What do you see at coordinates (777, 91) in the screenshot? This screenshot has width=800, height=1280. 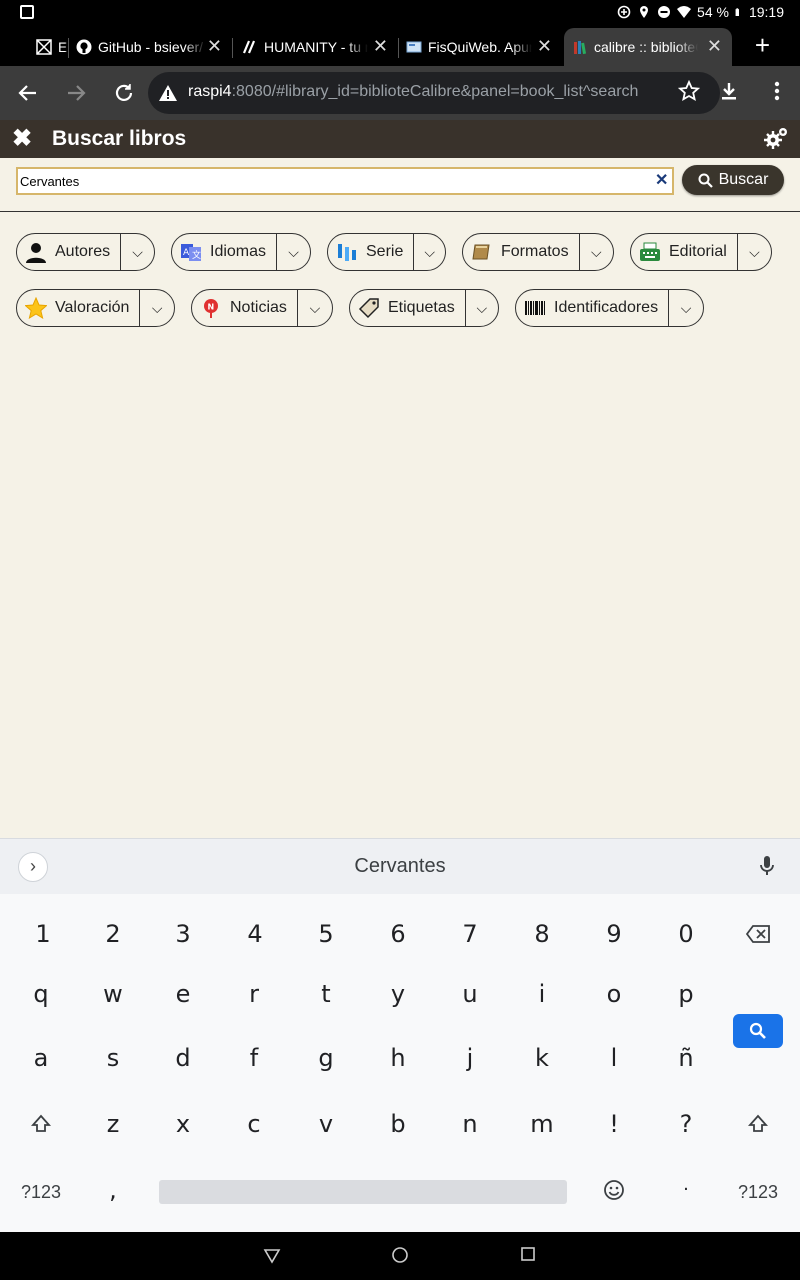 I see `menu-more-icon` at bounding box center [777, 91].